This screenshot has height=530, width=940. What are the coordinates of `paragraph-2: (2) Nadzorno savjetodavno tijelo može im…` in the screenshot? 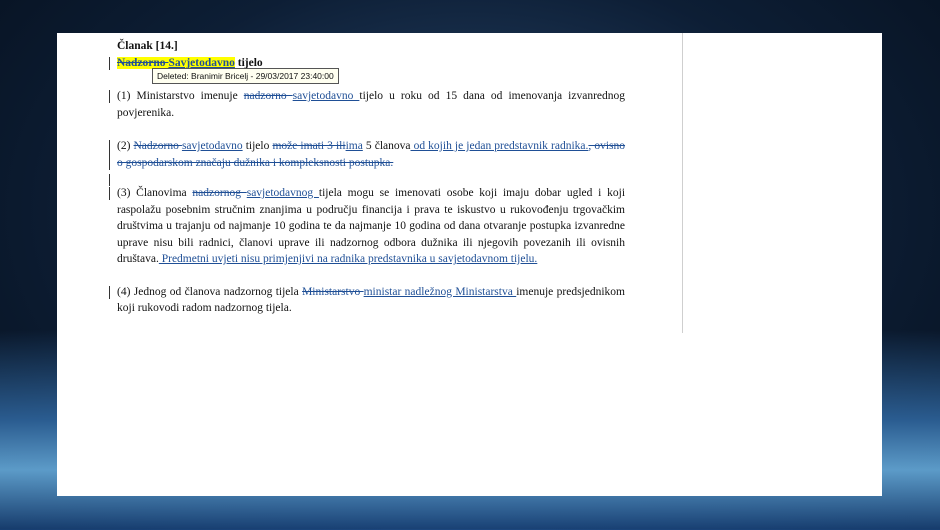 It's located at (367, 154).